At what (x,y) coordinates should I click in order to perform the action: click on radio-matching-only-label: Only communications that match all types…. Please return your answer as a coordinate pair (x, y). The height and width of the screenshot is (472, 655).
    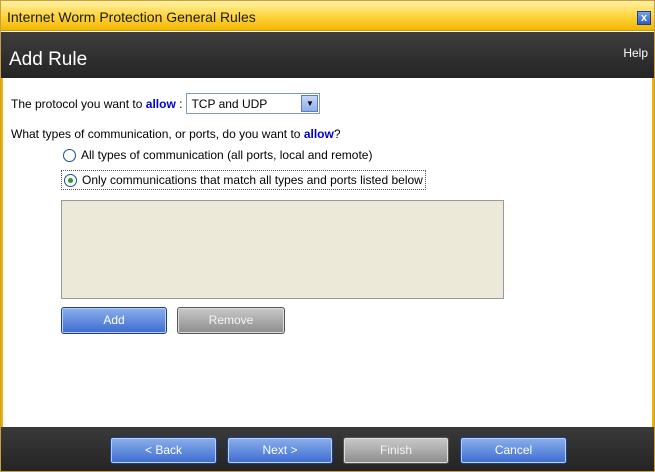
    Looking at the image, I should click on (252, 180).